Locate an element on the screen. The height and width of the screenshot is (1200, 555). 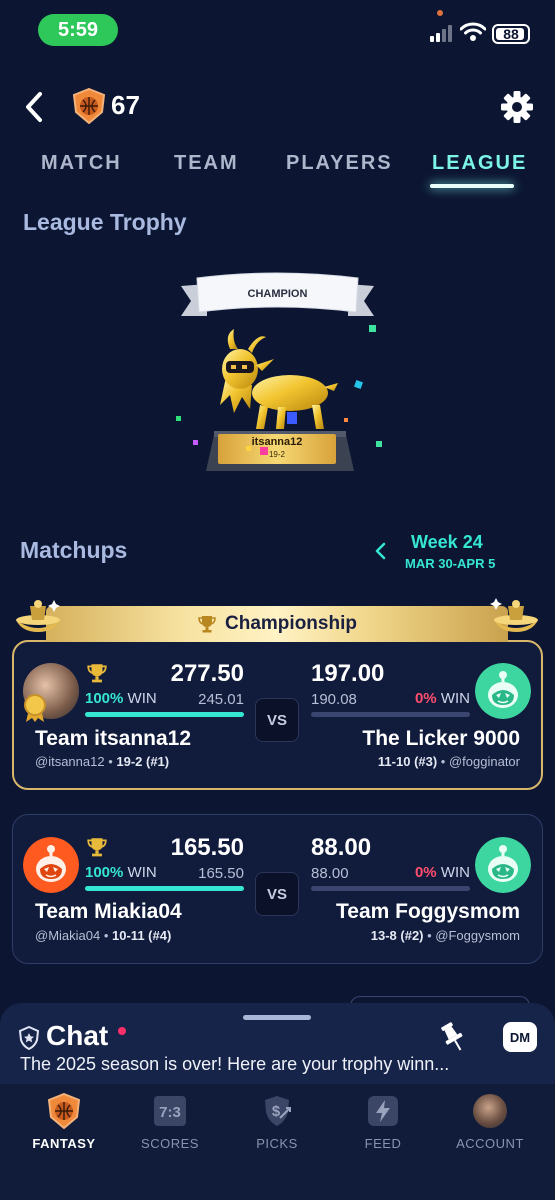
tab-match: MATCH is located at coordinates (81, 163).